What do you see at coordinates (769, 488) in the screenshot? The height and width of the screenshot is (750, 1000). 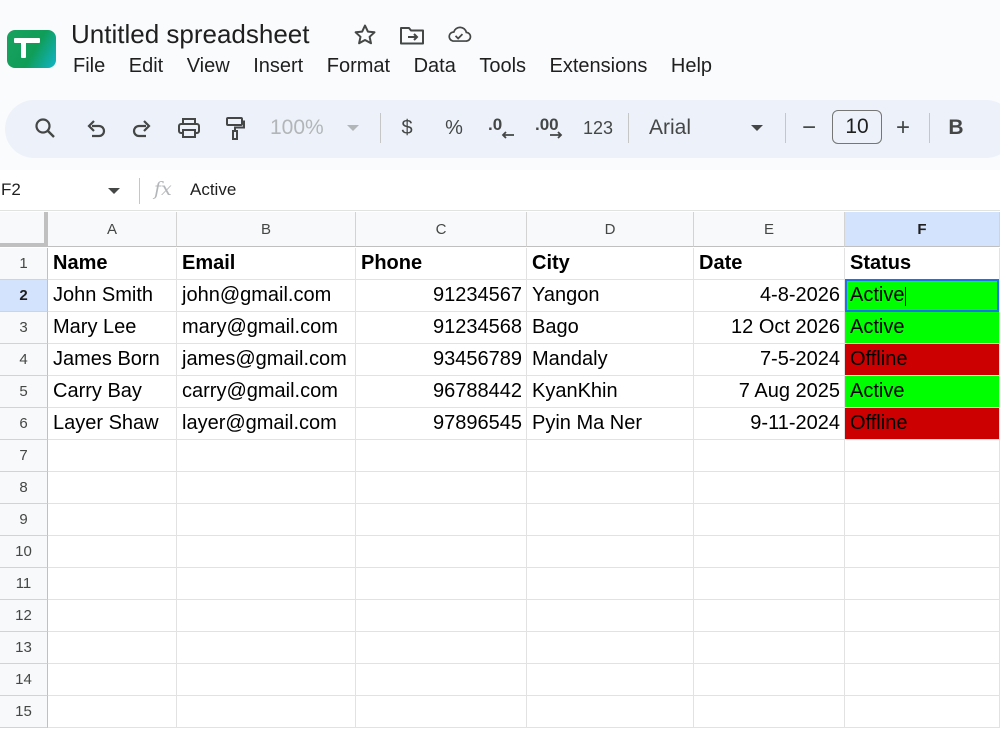 I see `cell-e8` at bounding box center [769, 488].